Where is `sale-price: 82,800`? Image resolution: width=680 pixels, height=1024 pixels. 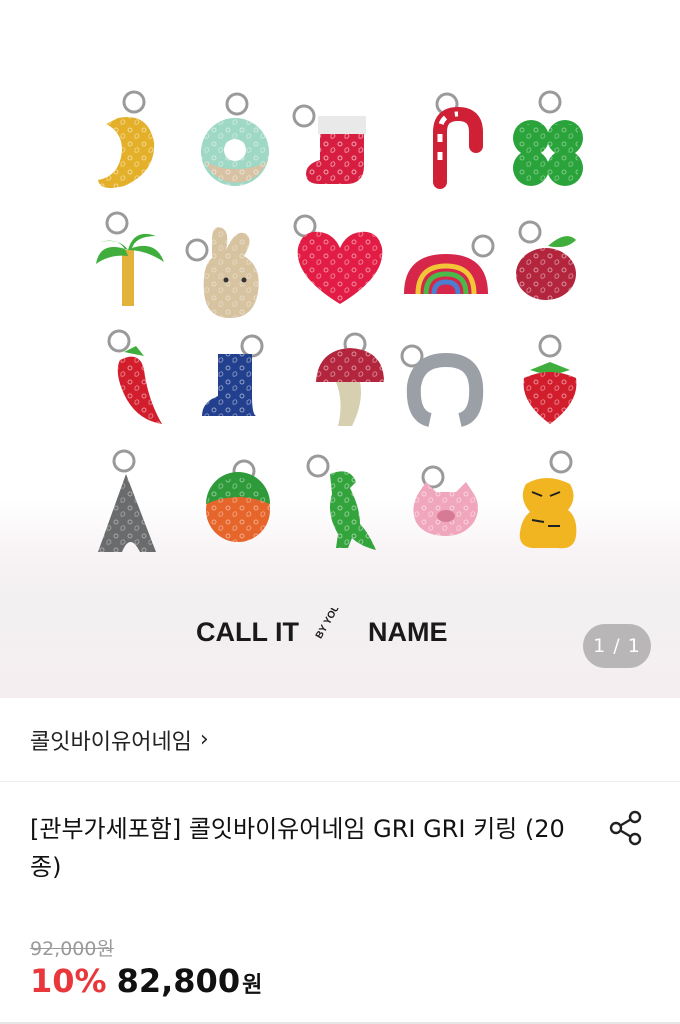 sale-price: 82,800 is located at coordinates (178, 981).